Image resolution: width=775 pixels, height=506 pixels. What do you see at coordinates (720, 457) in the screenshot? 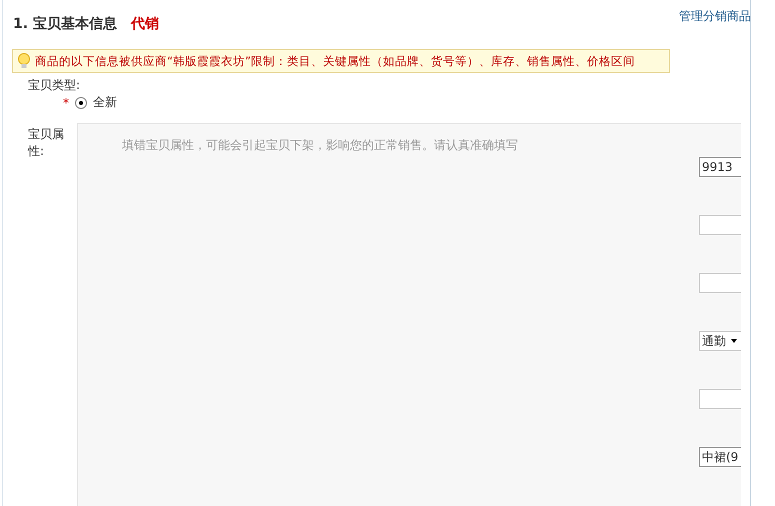
I see `input-field: 中裙(9` at bounding box center [720, 457].